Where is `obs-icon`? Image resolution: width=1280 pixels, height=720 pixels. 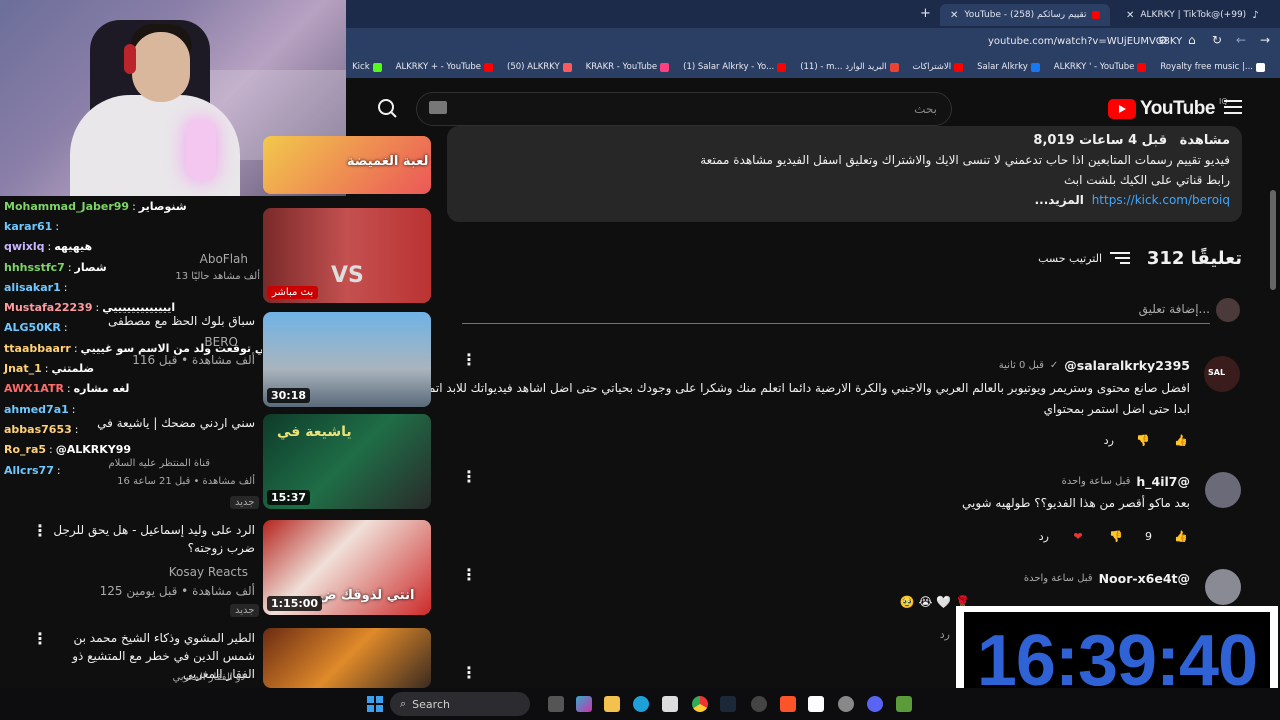 obs-icon is located at coordinates (759, 704).